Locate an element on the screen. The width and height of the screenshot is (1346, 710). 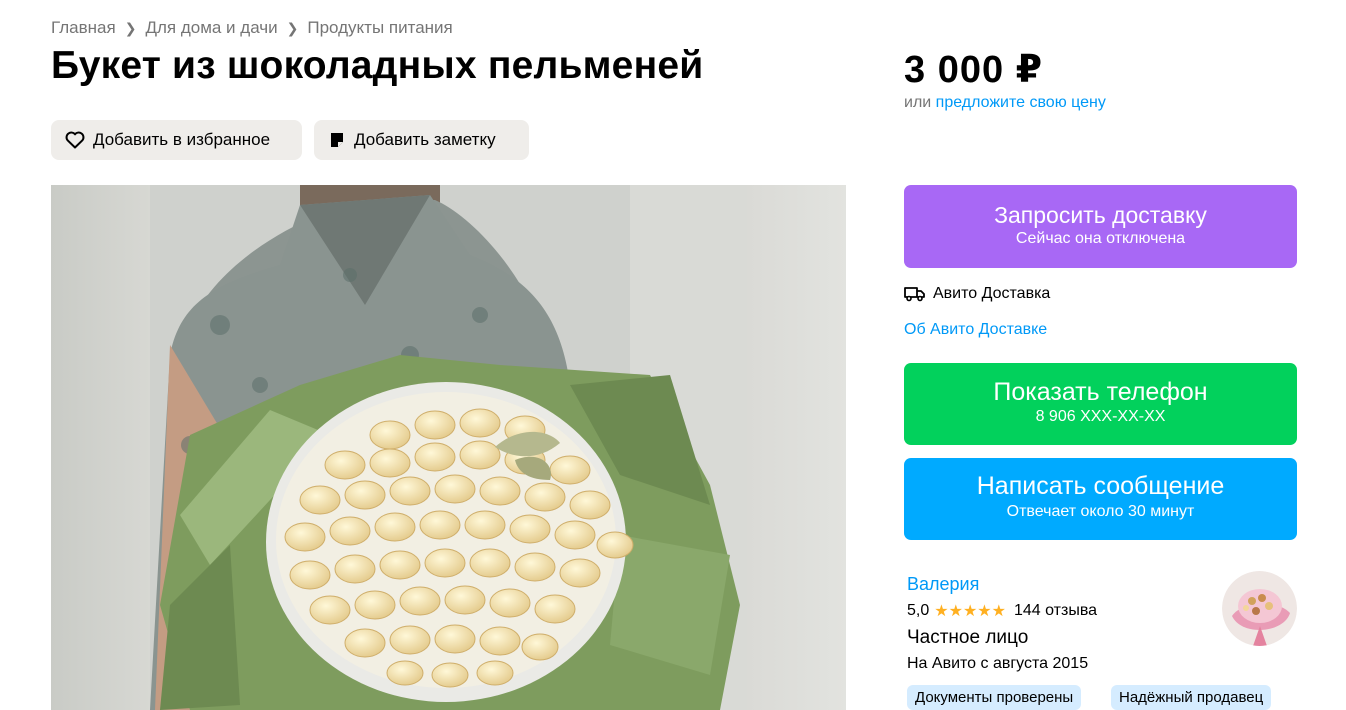
add-to-favorites-label: Добавить в избранное is located at coordinates (182, 139).